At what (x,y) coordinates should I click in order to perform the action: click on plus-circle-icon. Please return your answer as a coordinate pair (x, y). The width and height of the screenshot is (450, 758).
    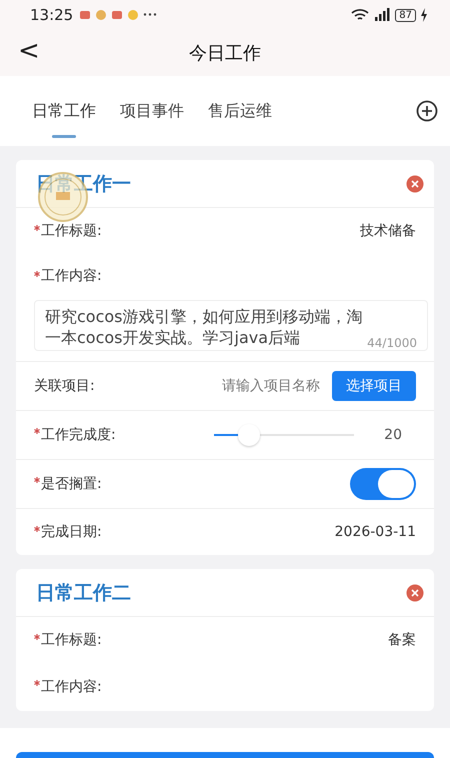
    Looking at the image, I should click on (427, 111).